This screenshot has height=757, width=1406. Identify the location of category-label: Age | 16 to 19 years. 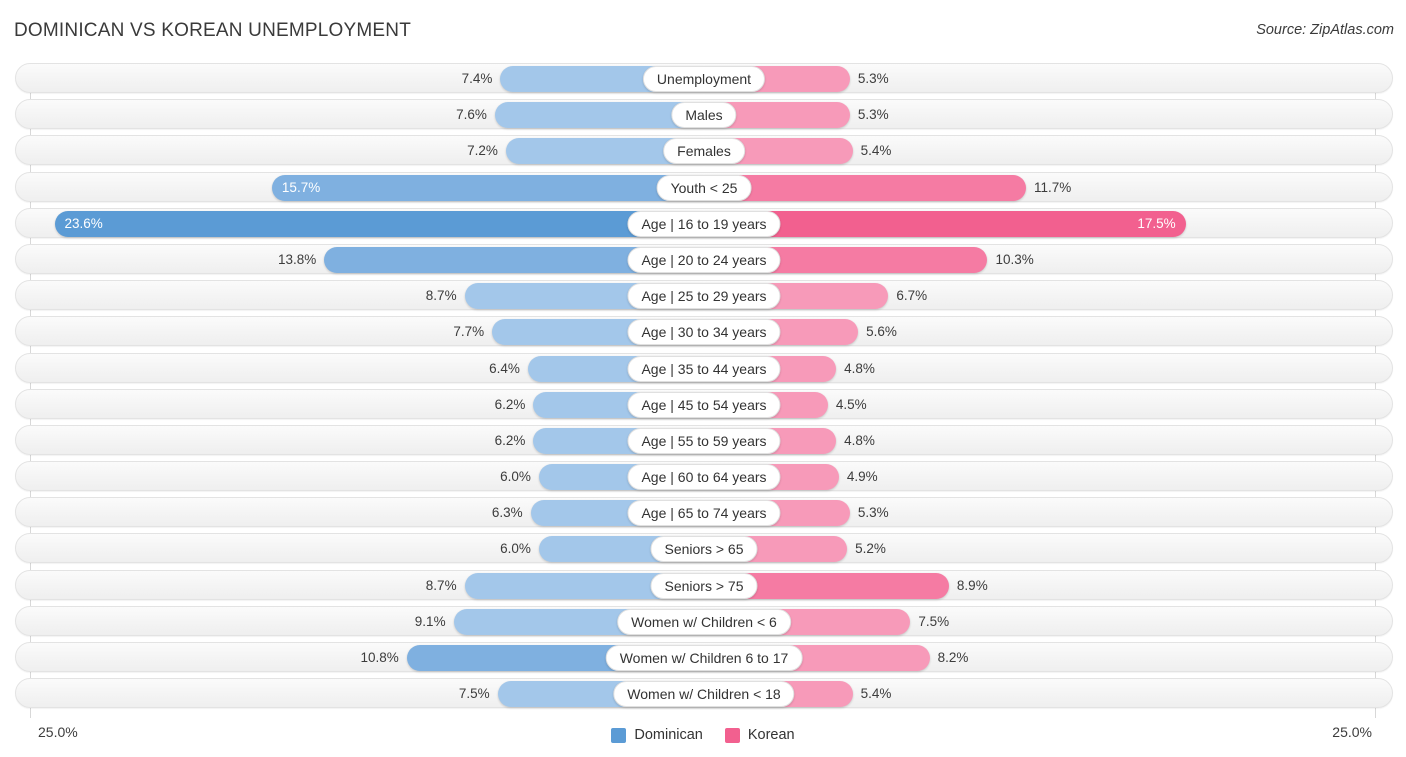
(704, 223).